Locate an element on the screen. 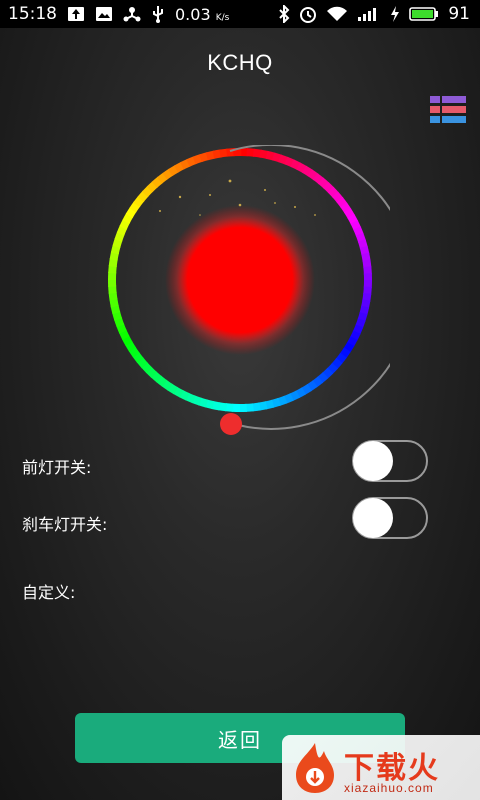  page-title: KCHQ is located at coordinates (240, 62).